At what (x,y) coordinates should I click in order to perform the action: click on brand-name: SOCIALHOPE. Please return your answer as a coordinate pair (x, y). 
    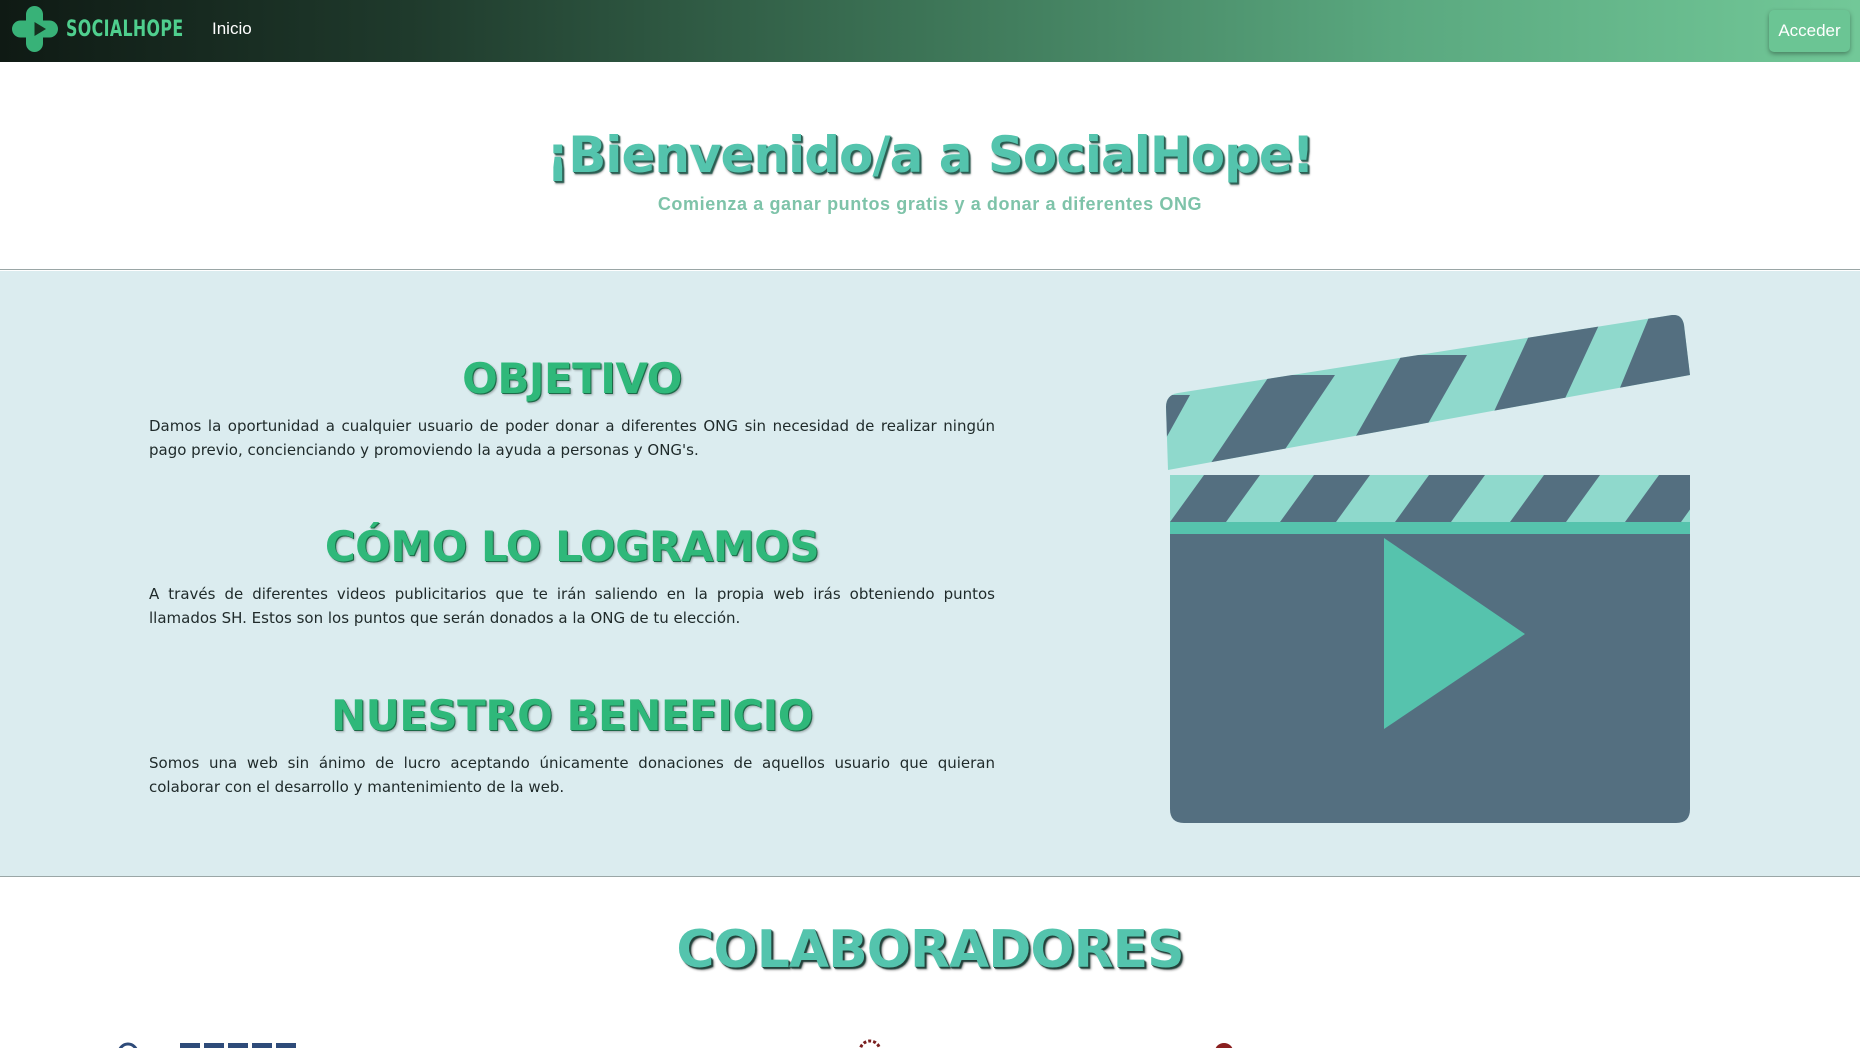
    Looking at the image, I should click on (125, 29).